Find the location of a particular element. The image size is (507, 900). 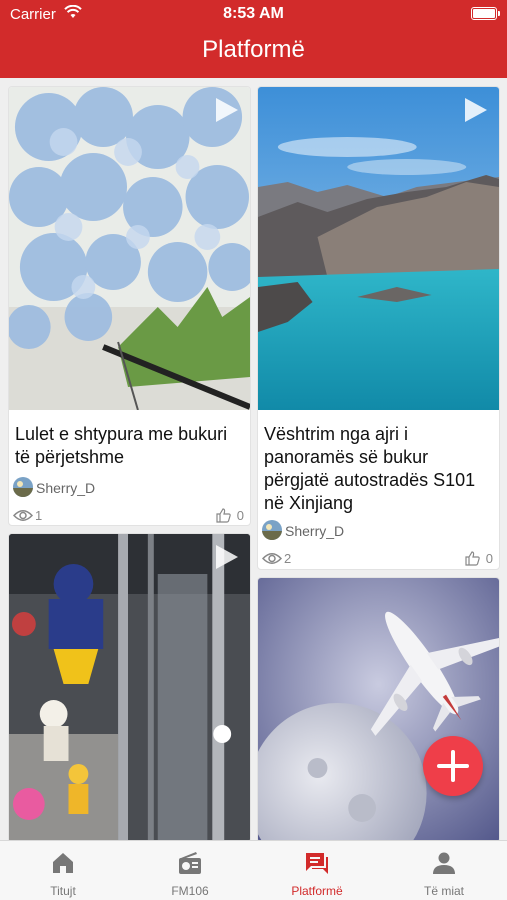

add-post-button is located at coordinates (453, 766).